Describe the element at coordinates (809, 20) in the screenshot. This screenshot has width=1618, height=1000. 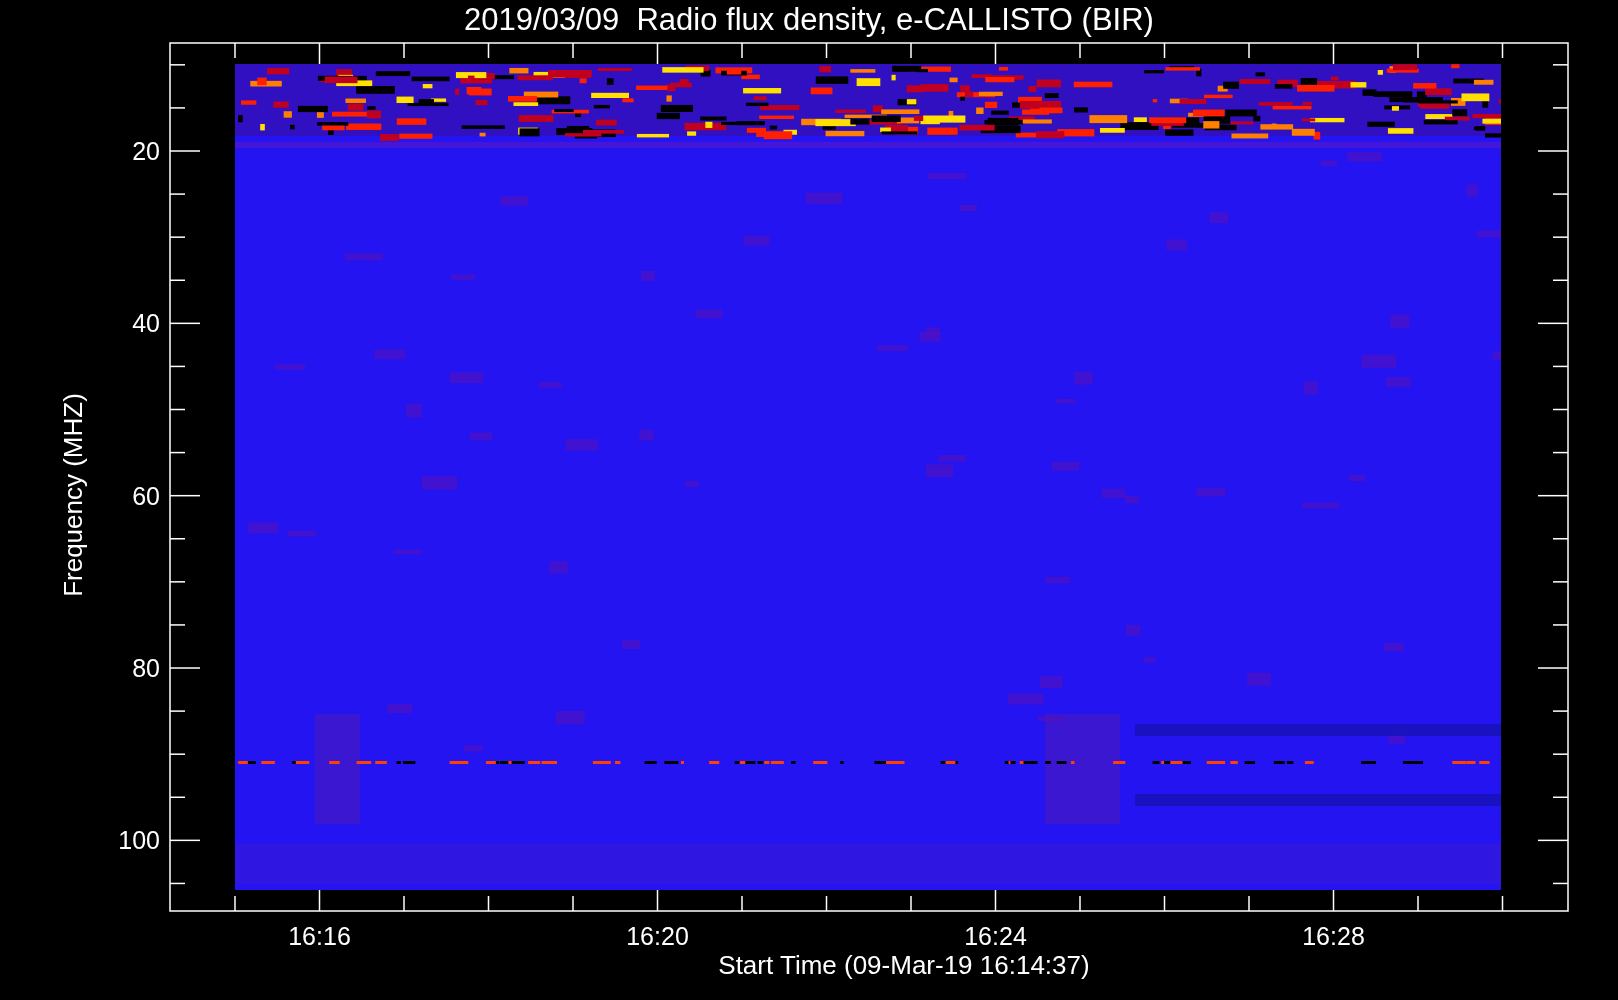
I see `chart-title: 2019/03/09 Radio flux density, e-CALLISTO (BIR)` at that location.